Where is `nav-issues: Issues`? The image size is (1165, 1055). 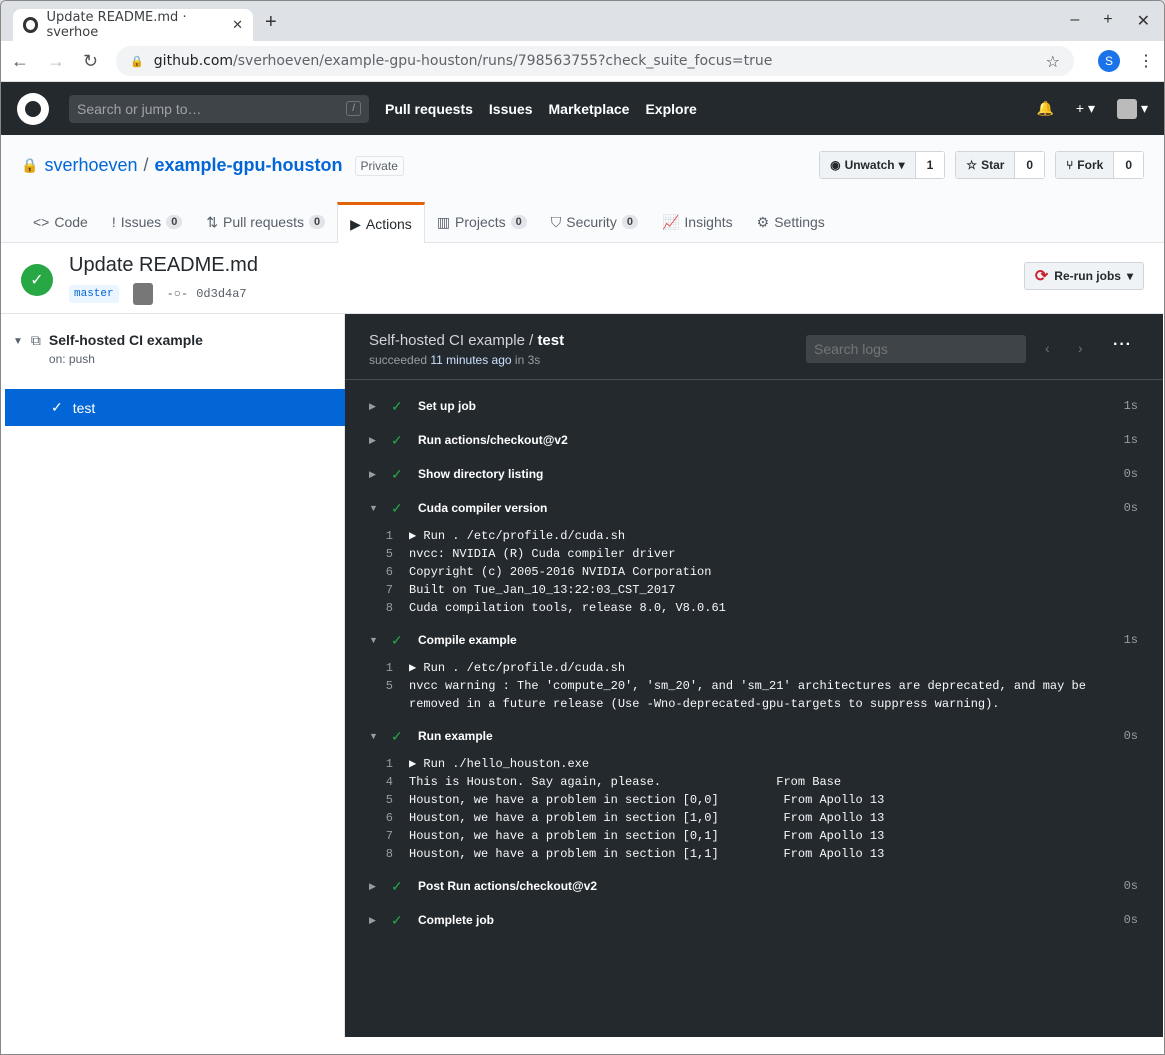 nav-issues: Issues is located at coordinates (511, 109).